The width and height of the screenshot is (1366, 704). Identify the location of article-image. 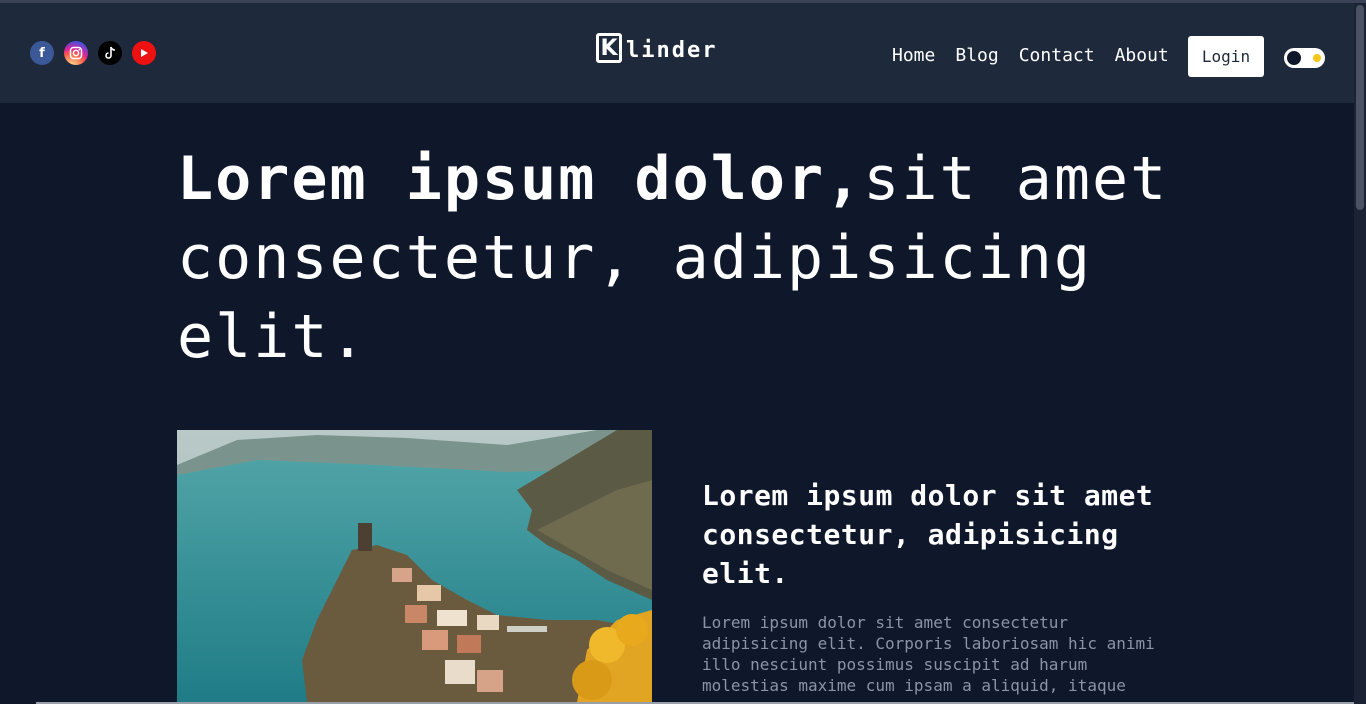
(414, 566).